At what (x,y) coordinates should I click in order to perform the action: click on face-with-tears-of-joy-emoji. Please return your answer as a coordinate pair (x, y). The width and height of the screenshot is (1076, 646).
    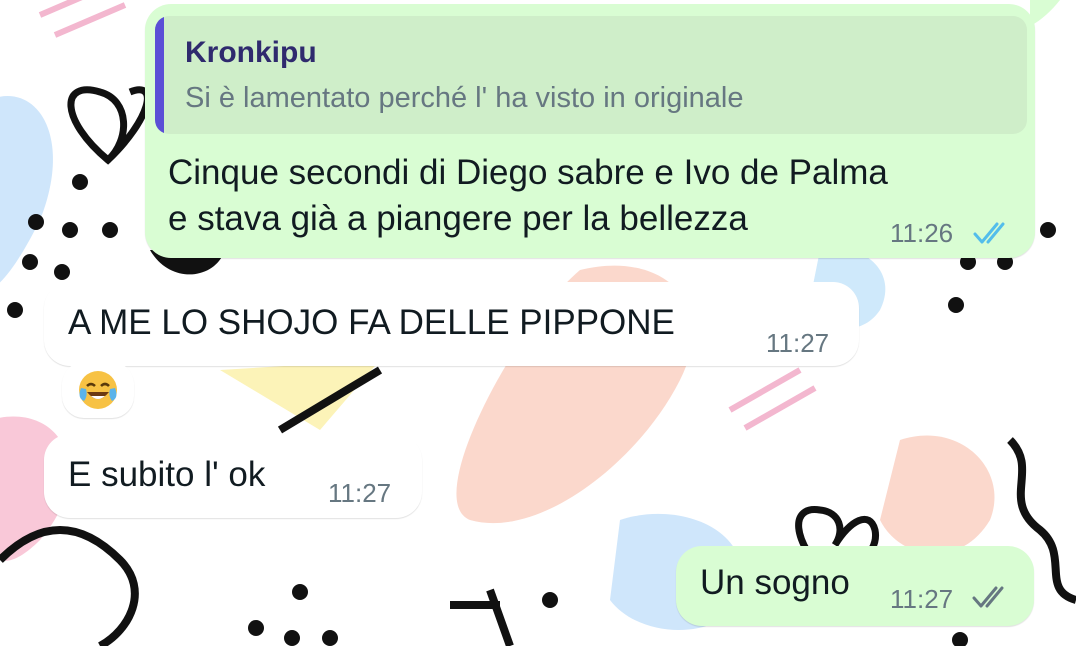
    Looking at the image, I should click on (98, 390).